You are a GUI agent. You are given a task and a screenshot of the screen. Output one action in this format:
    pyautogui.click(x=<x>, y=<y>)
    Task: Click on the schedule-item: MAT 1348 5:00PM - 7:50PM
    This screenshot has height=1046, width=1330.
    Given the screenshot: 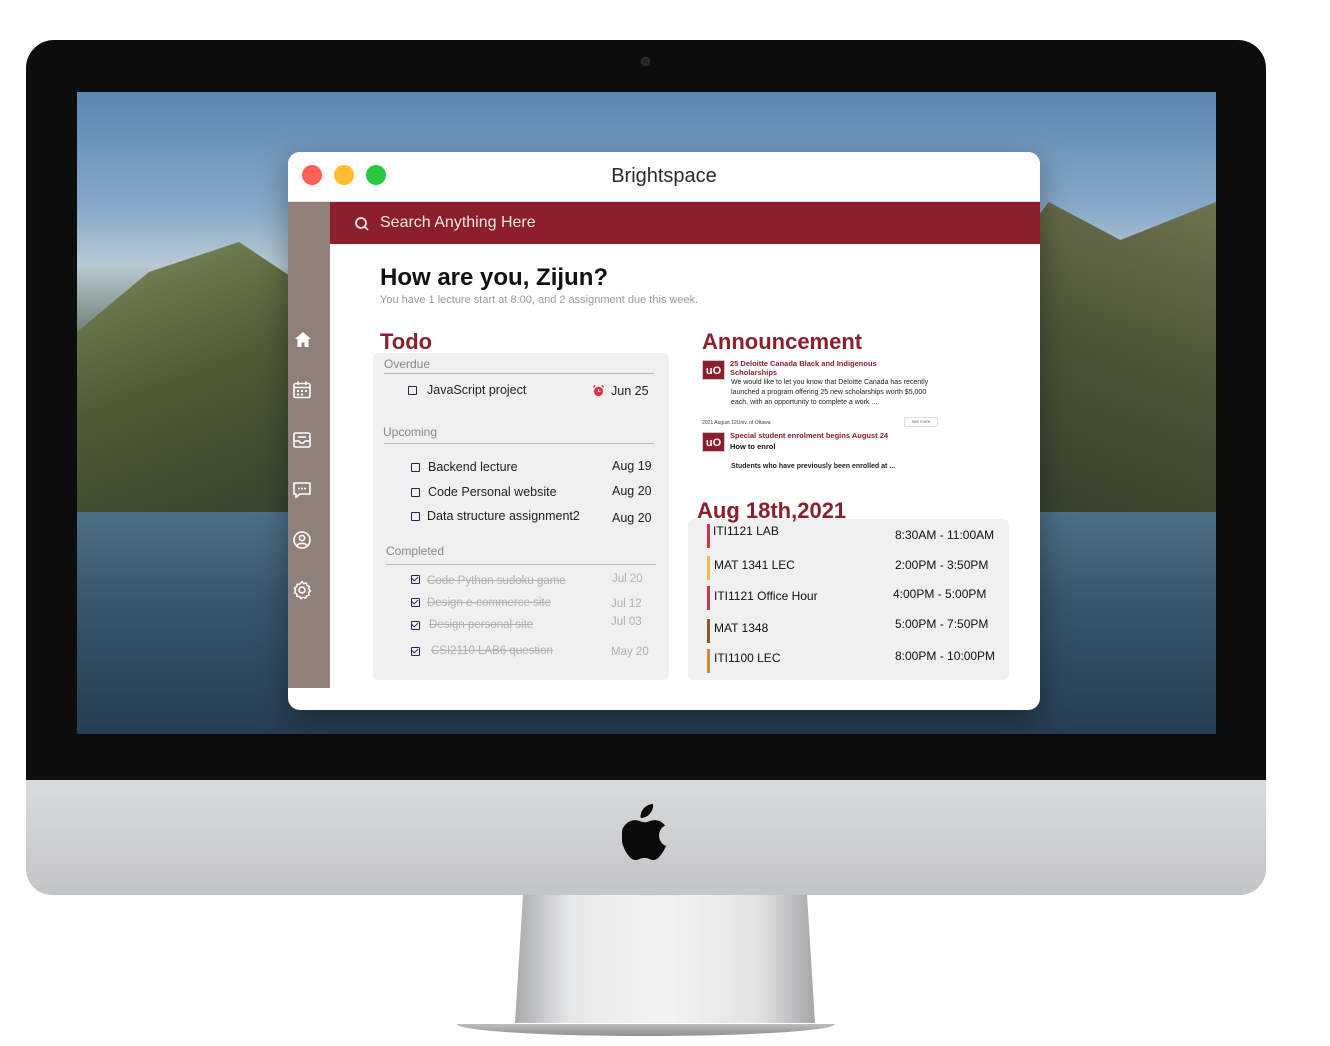 What is the action you would take?
    pyautogui.click(x=854, y=630)
    